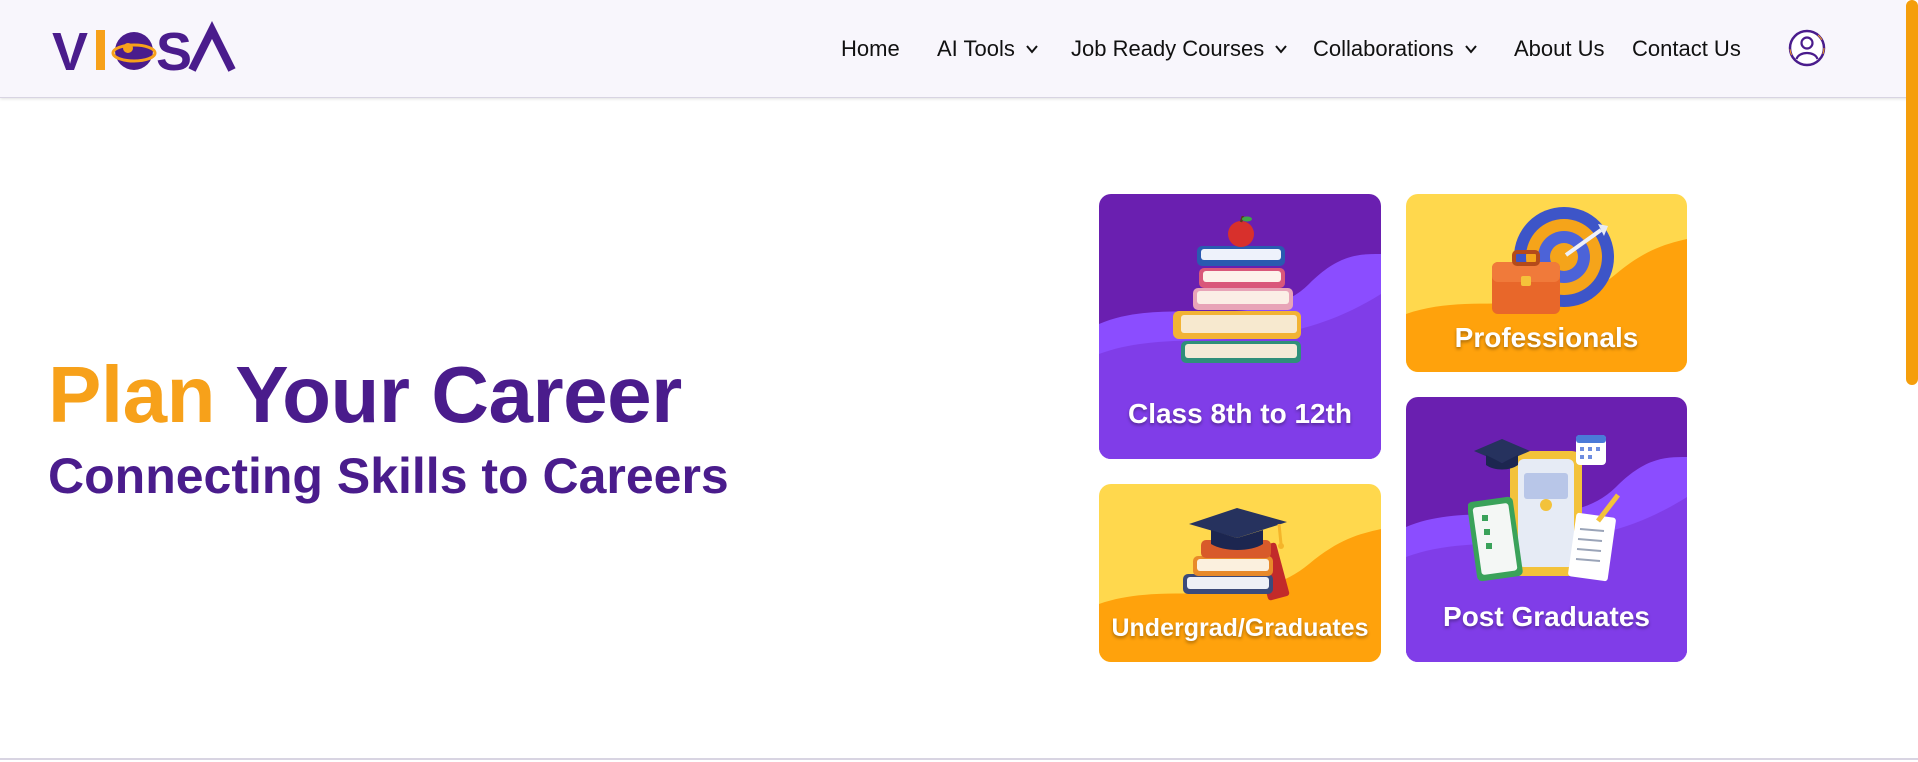 Image resolution: width=1918 pixels, height=762 pixels. What do you see at coordinates (1546, 616) in the screenshot?
I see `card-label: Post Graduates` at bounding box center [1546, 616].